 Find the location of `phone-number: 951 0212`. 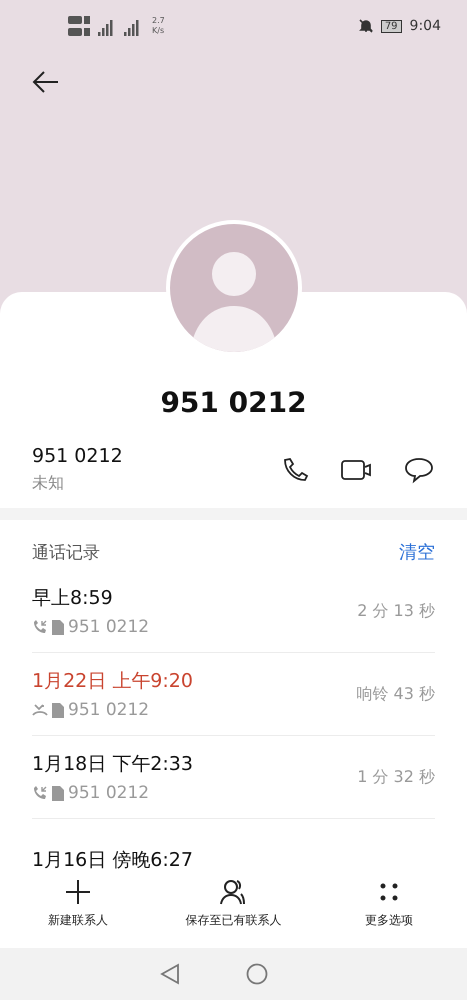

phone-number: 951 0212 is located at coordinates (78, 456).